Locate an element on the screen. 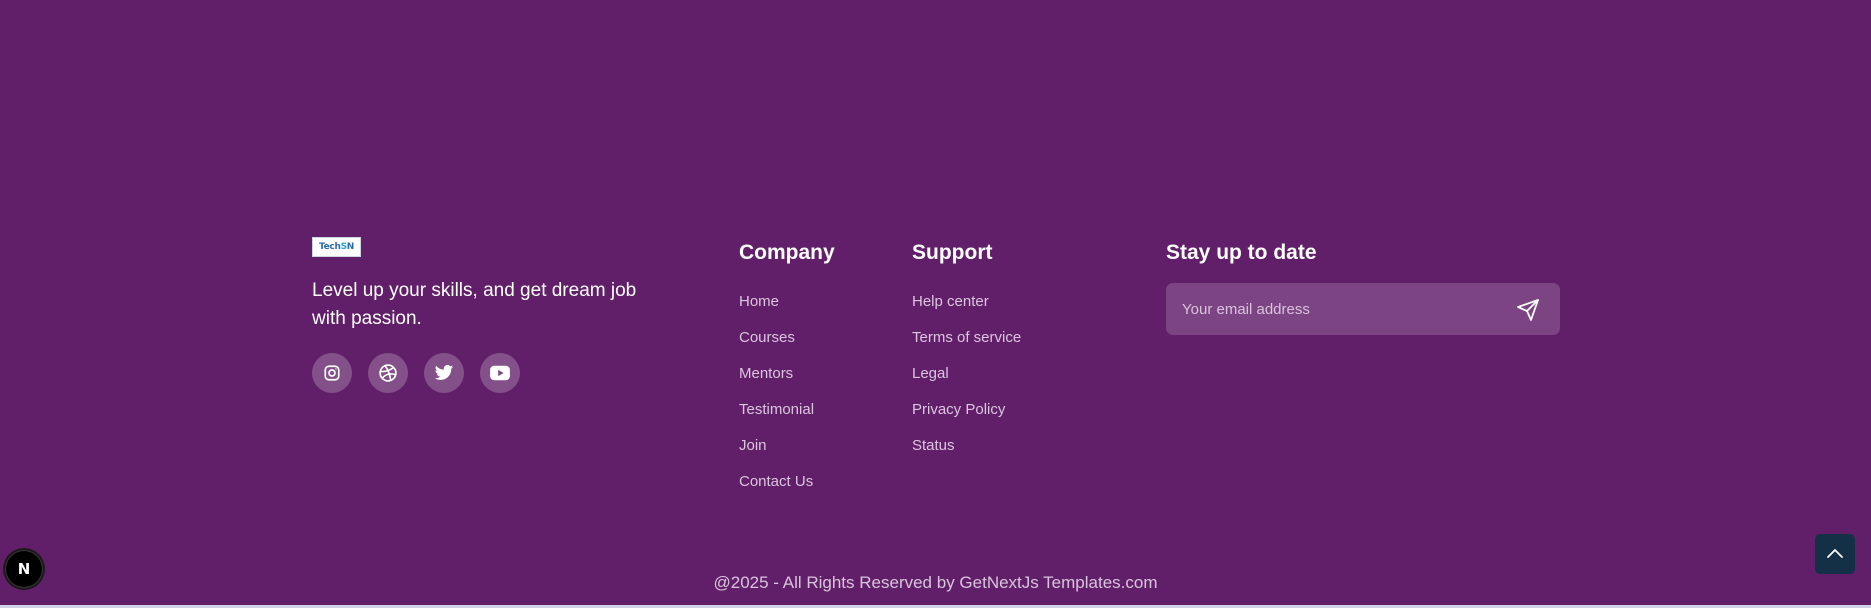  instagram-icon is located at coordinates (332, 373).